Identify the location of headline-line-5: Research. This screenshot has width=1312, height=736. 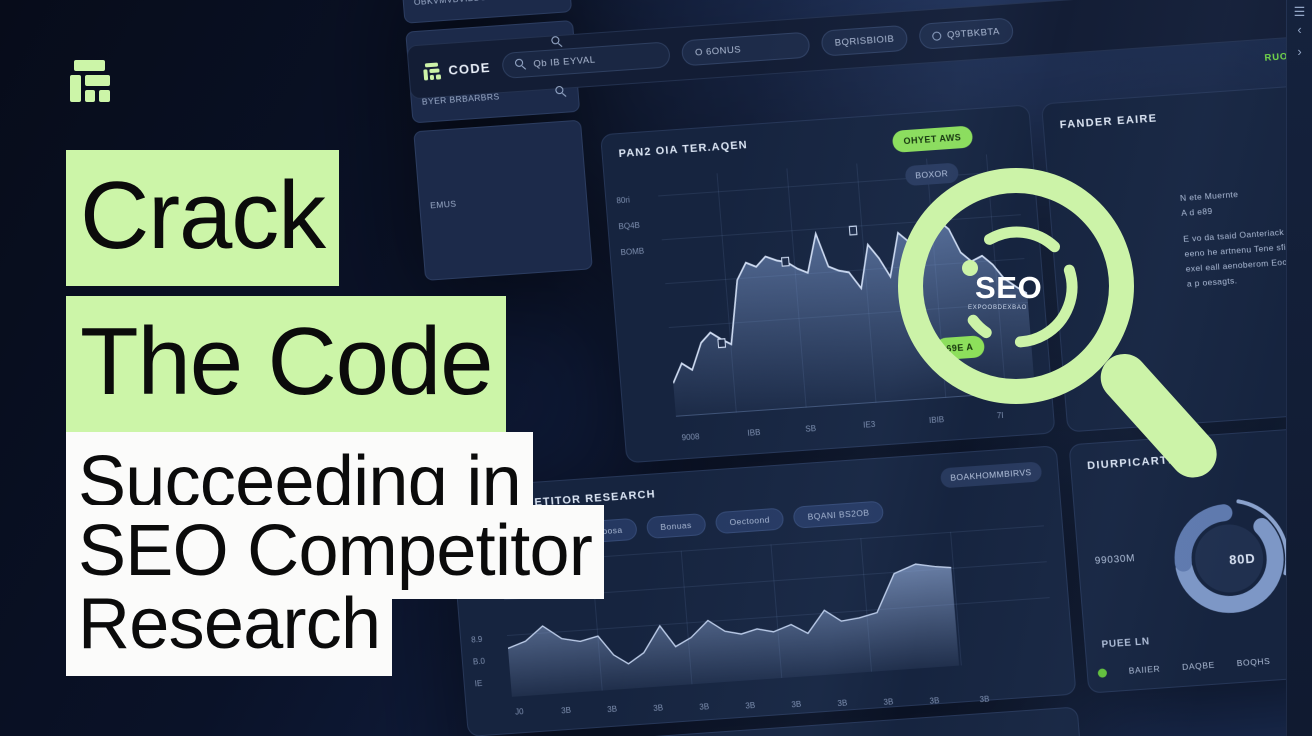
(229, 627).